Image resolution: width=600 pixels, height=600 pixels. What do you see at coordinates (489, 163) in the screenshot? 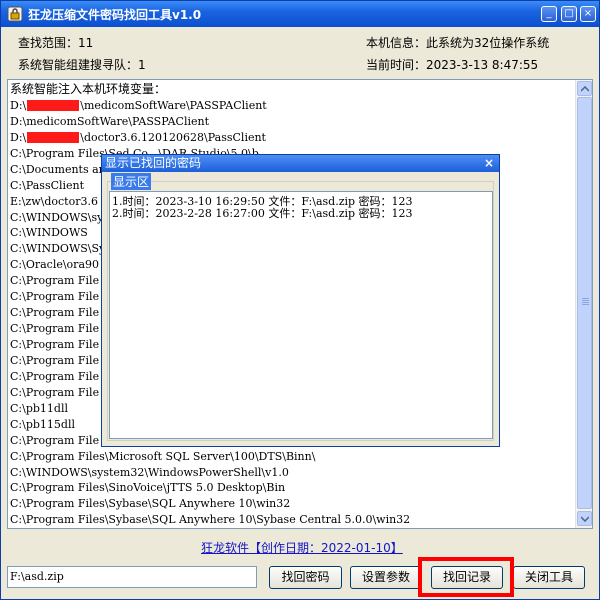
I see `dialog-close-button: ×` at bounding box center [489, 163].